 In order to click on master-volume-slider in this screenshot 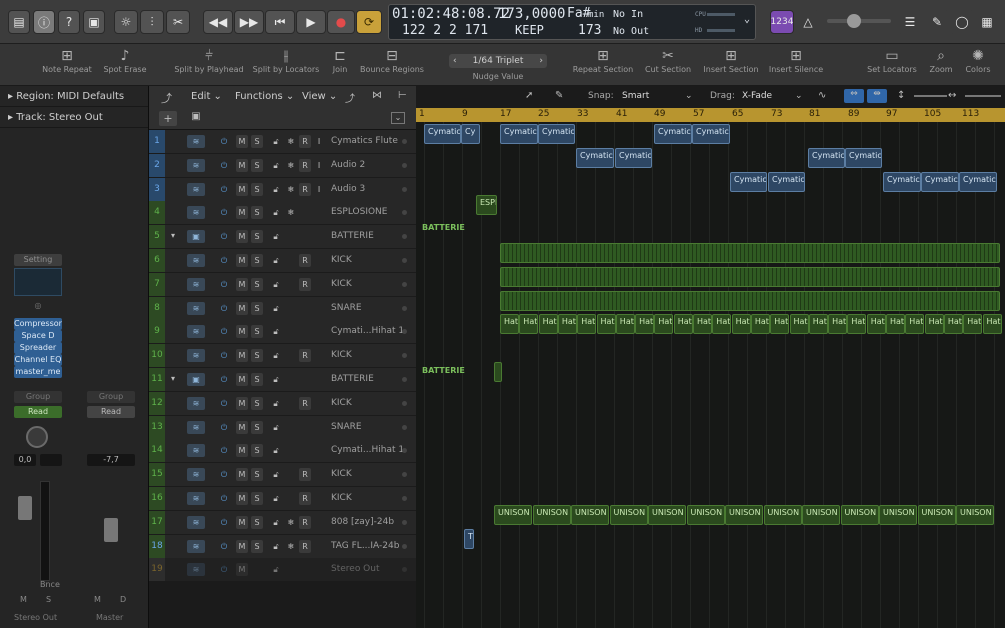, I will do `click(859, 21)`.